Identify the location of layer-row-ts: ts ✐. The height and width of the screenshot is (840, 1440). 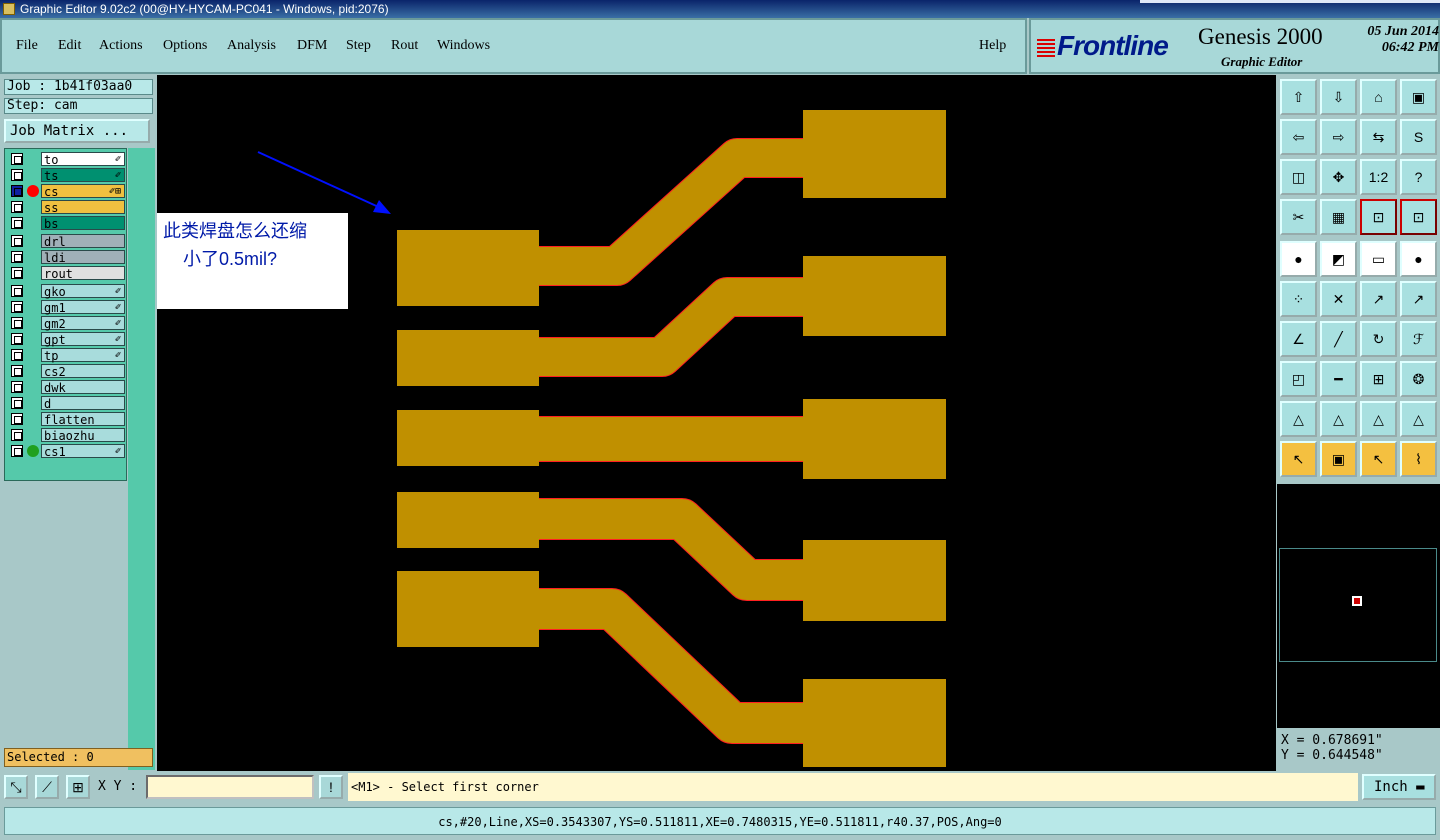
(66, 175).